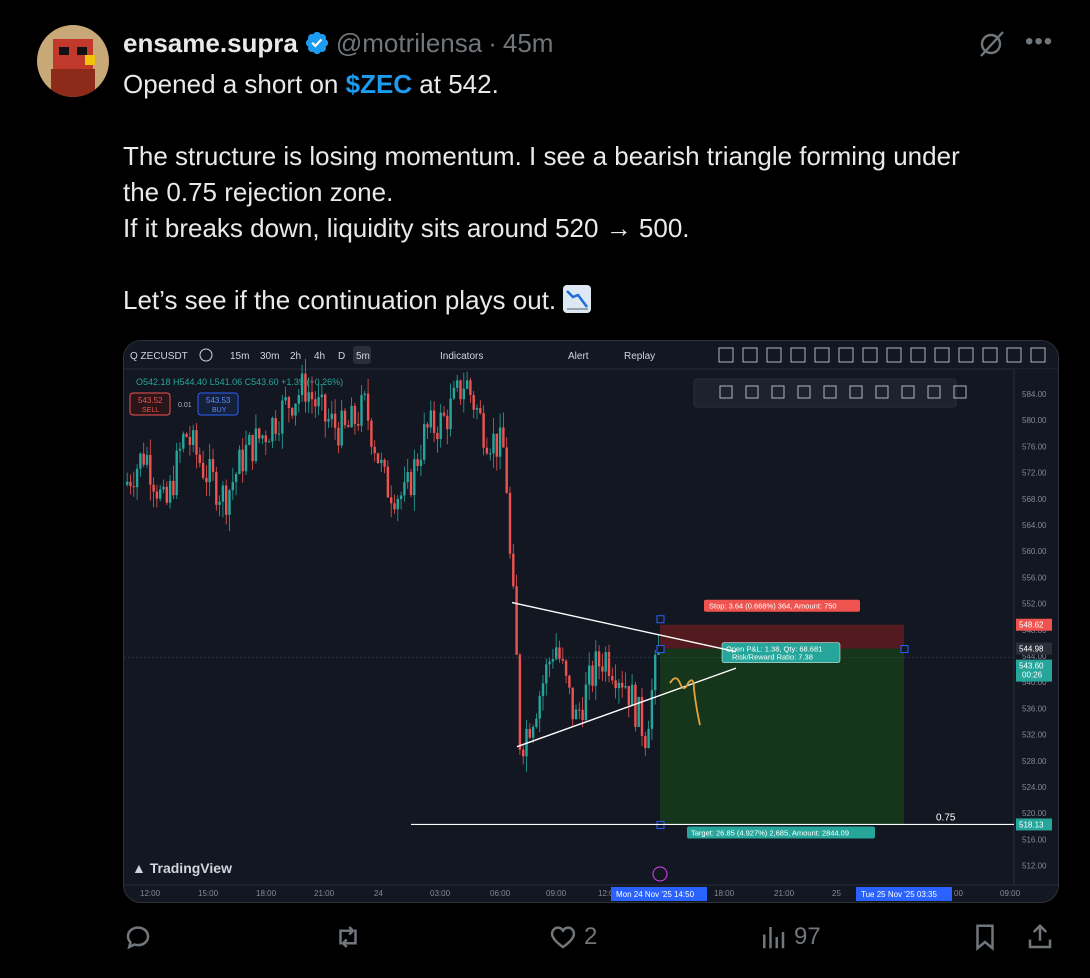 The height and width of the screenshot is (978, 1090). What do you see at coordinates (239, 356) in the screenshot?
I see `timeframe-15m: 15m` at bounding box center [239, 356].